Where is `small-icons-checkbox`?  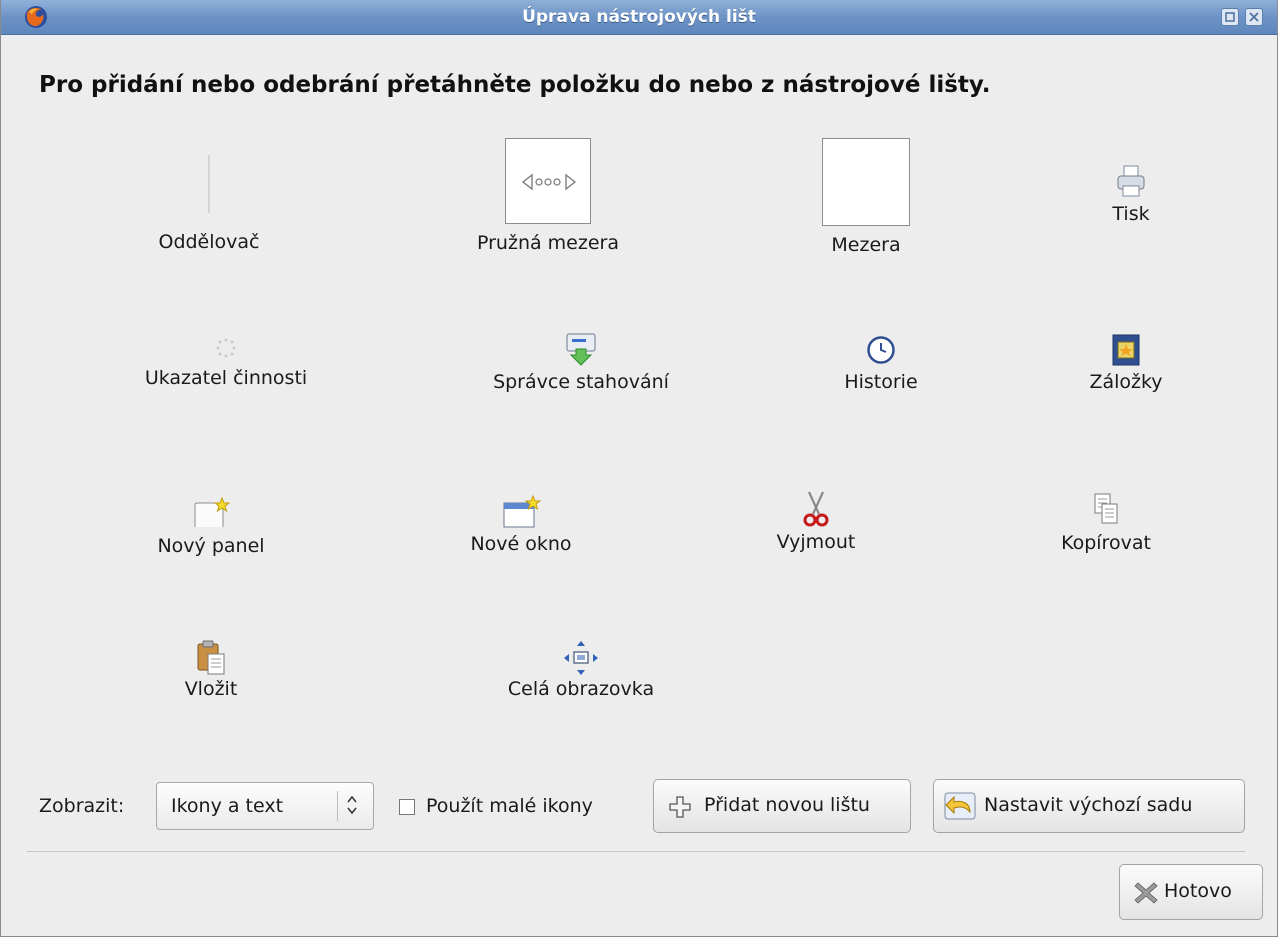 small-icons-checkbox is located at coordinates (407, 807).